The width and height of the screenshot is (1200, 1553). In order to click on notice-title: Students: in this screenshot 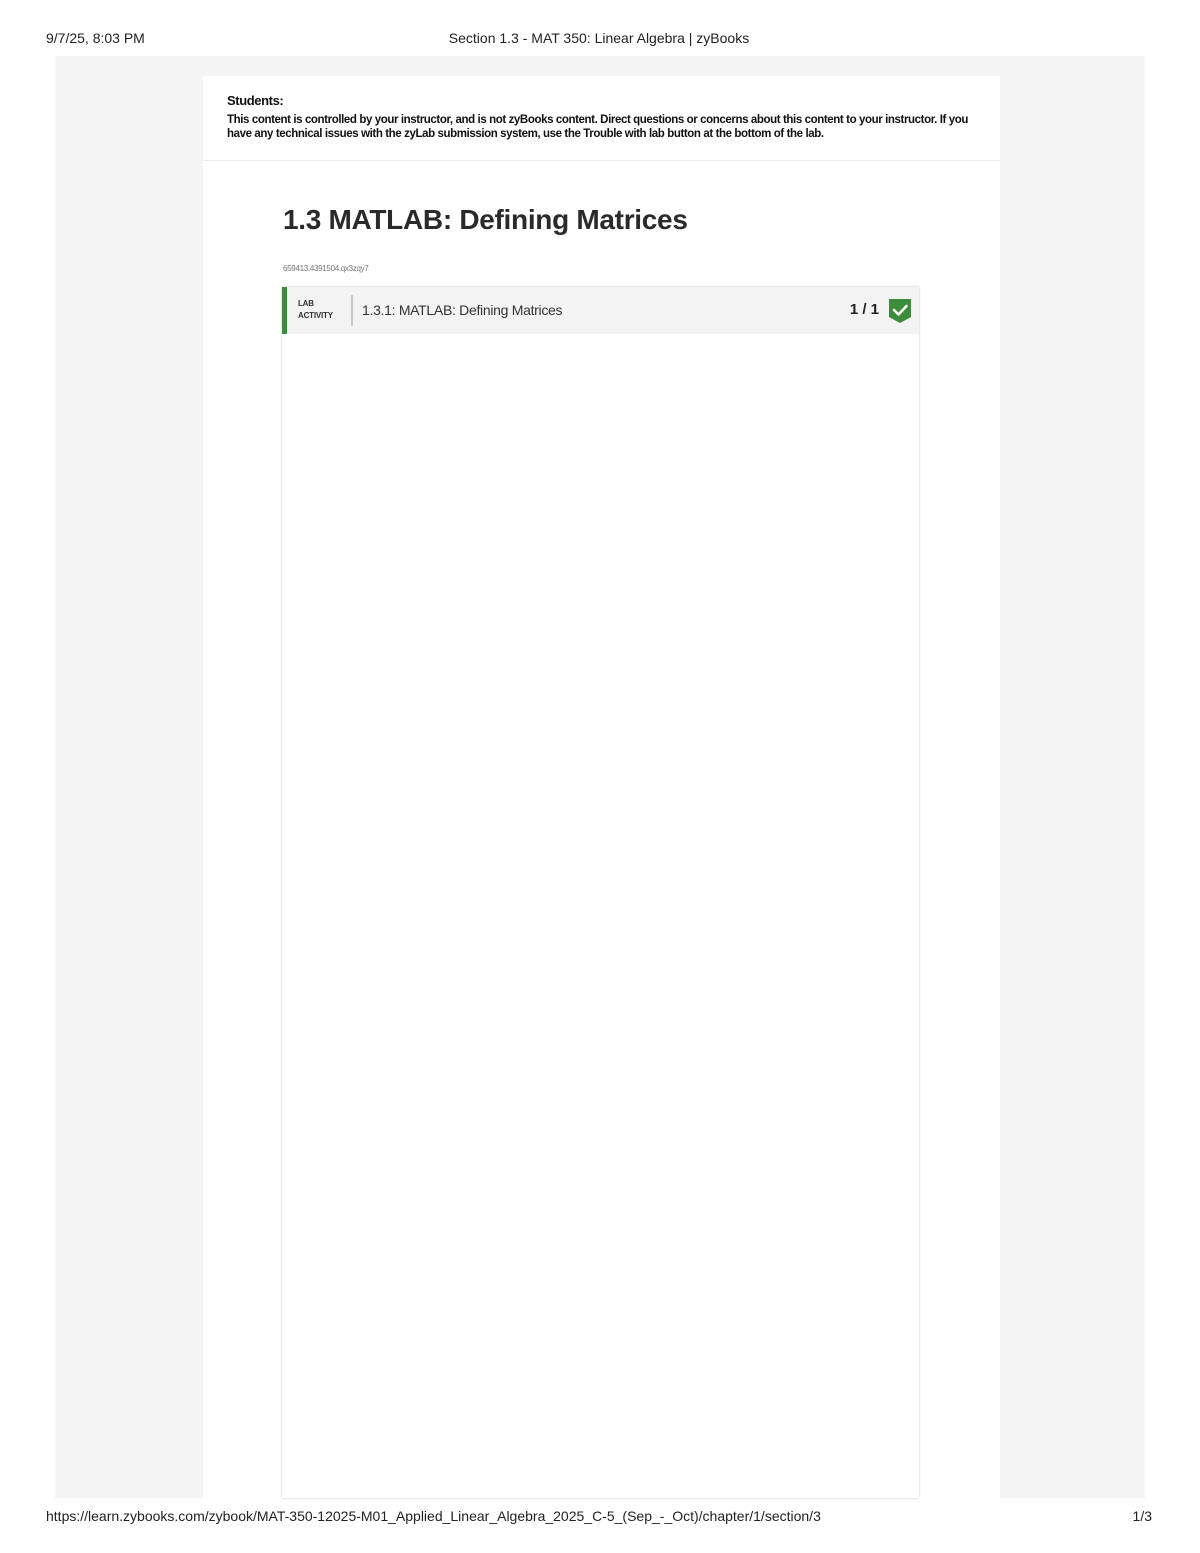, I will do `click(255, 100)`.